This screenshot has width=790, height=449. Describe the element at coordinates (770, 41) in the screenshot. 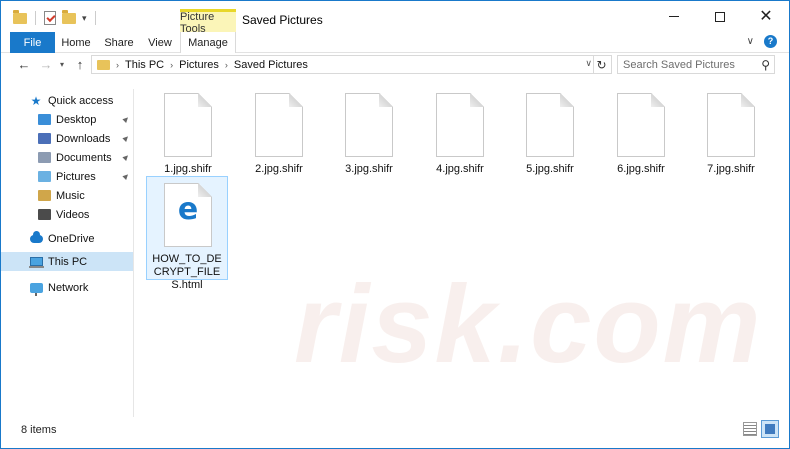

I see `help-icon: ?` at that location.